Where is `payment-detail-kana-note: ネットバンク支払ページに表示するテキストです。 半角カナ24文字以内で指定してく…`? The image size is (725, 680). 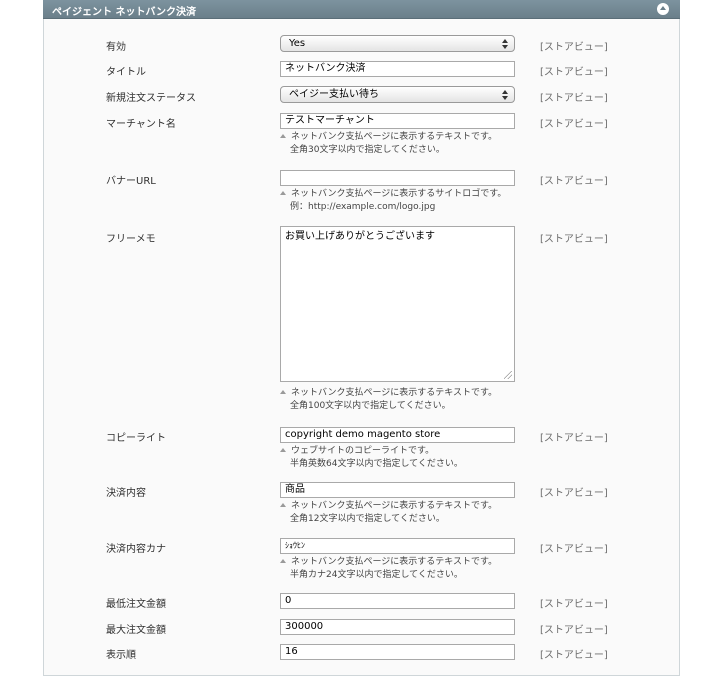
payment-detail-kana-note: ネットバンク支払ページに表示するテキストです。 半角カナ24文字以内で指定してく… is located at coordinates (388, 569).